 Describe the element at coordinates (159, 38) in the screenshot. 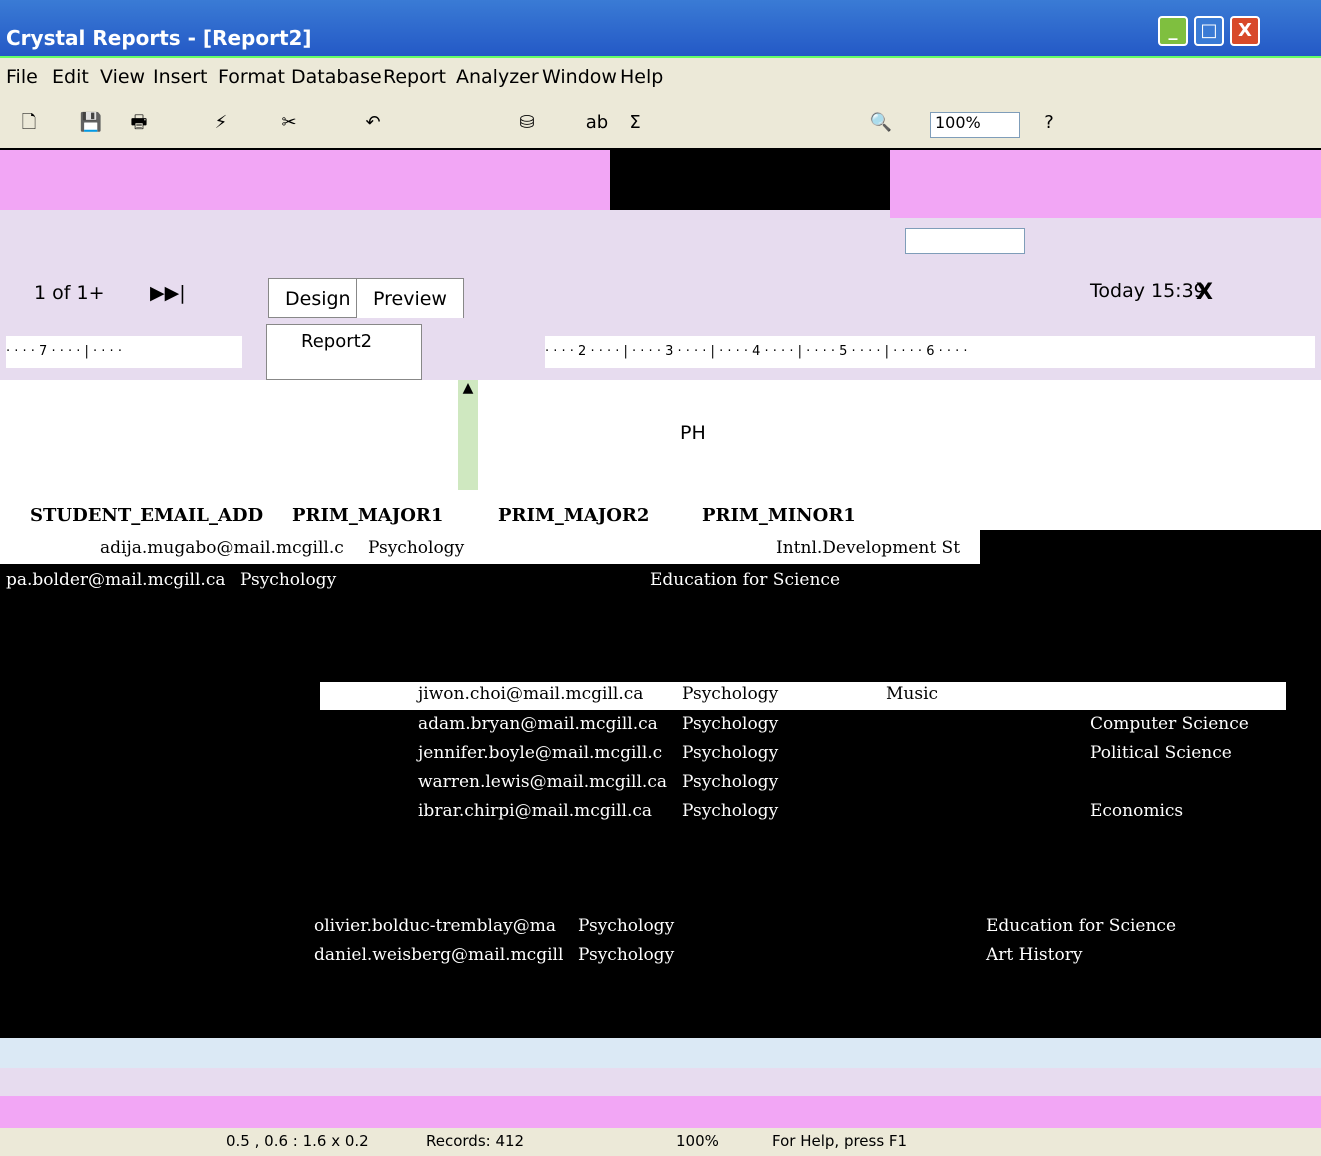

I see `window-title: Crystal Reports - [Report2]` at that location.